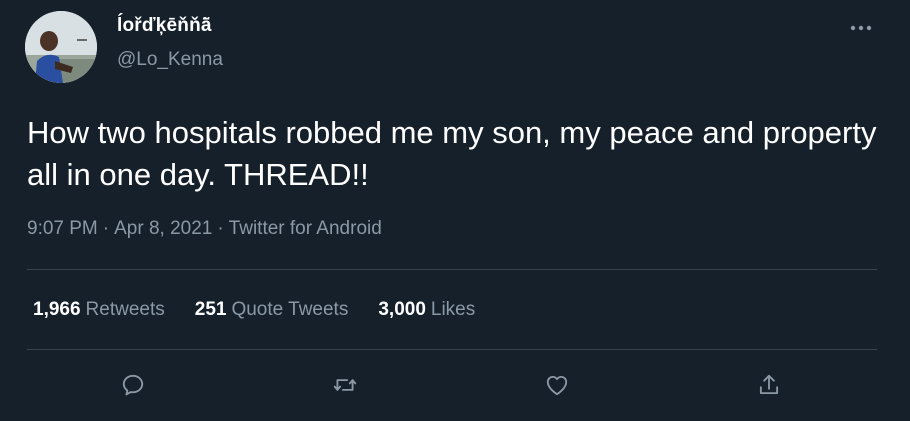 The height and width of the screenshot is (421, 910). What do you see at coordinates (57, 309) in the screenshot?
I see `retweets-count: 1,966` at bounding box center [57, 309].